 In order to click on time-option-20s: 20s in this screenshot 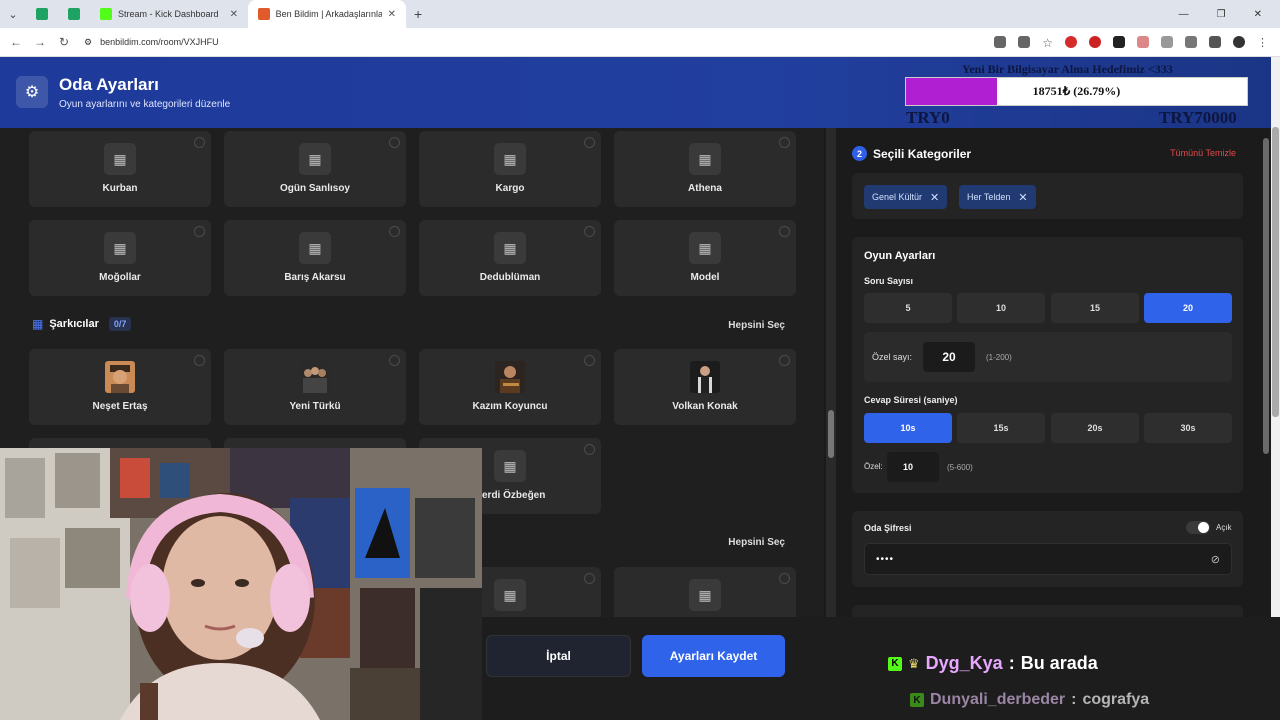, I will do `click(1095, 428)`.